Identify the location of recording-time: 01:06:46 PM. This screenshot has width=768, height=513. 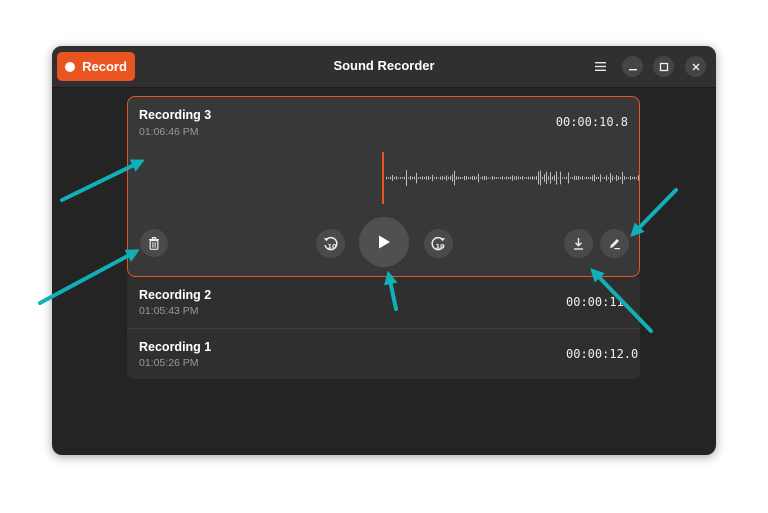
(169, 132).